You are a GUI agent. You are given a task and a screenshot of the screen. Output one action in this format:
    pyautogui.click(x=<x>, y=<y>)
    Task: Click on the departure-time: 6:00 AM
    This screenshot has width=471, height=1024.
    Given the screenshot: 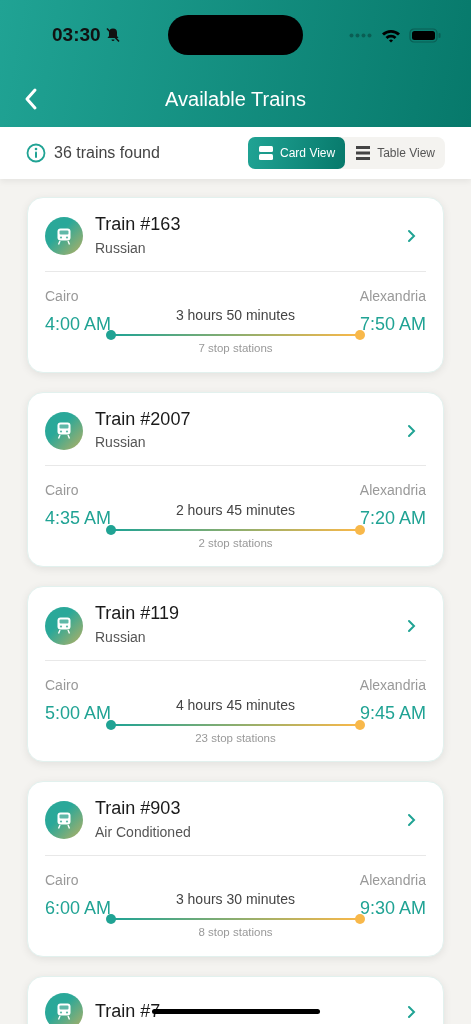 What is the action you would take?
    pyautogui.click(x=78, y=908)
    